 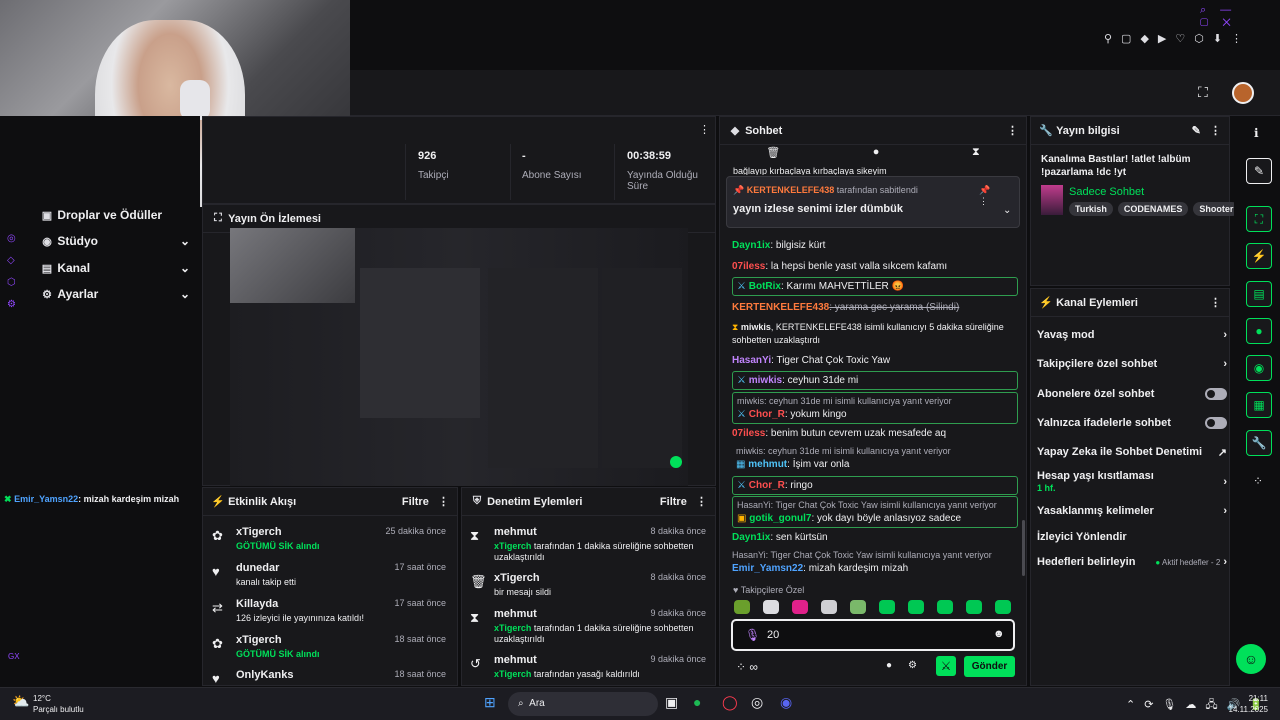 What do you see at coordinates (1256, 133) in the screenshot?
I see `info-icon: ℹ` at bounding box center [1256, 133].